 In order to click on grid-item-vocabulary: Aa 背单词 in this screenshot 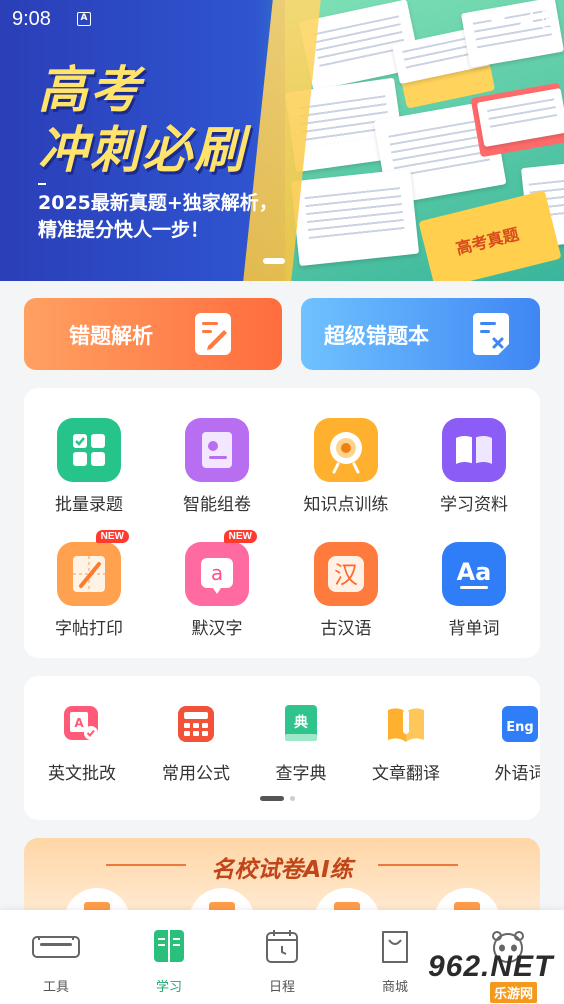, I will do `click(474, 590)`.